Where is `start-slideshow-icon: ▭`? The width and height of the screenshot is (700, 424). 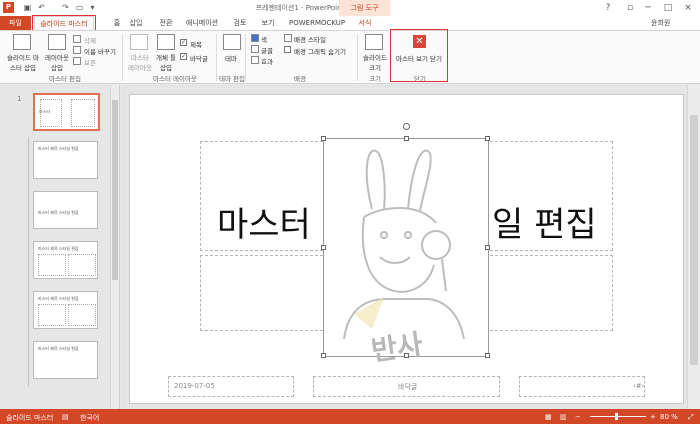
start-slideshow-icon: ▭ is located at coordinates (79, 7).